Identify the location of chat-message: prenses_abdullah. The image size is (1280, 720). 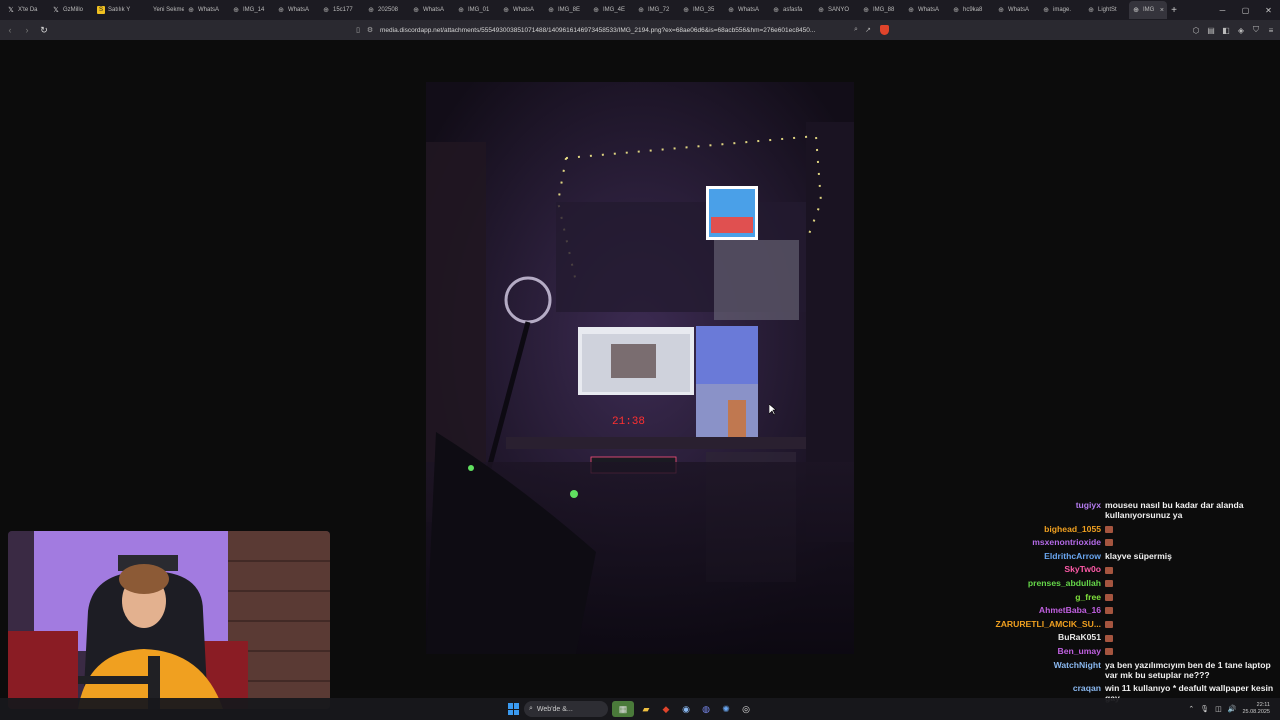
(1133, 583).